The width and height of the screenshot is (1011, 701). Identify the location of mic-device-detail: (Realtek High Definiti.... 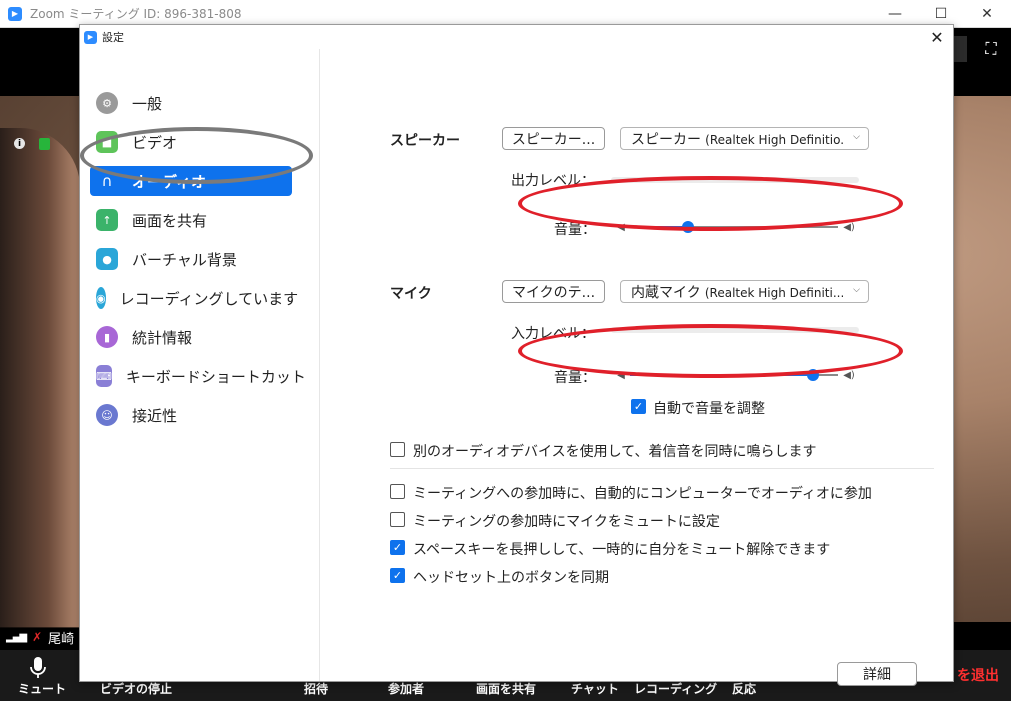
(773, 292).